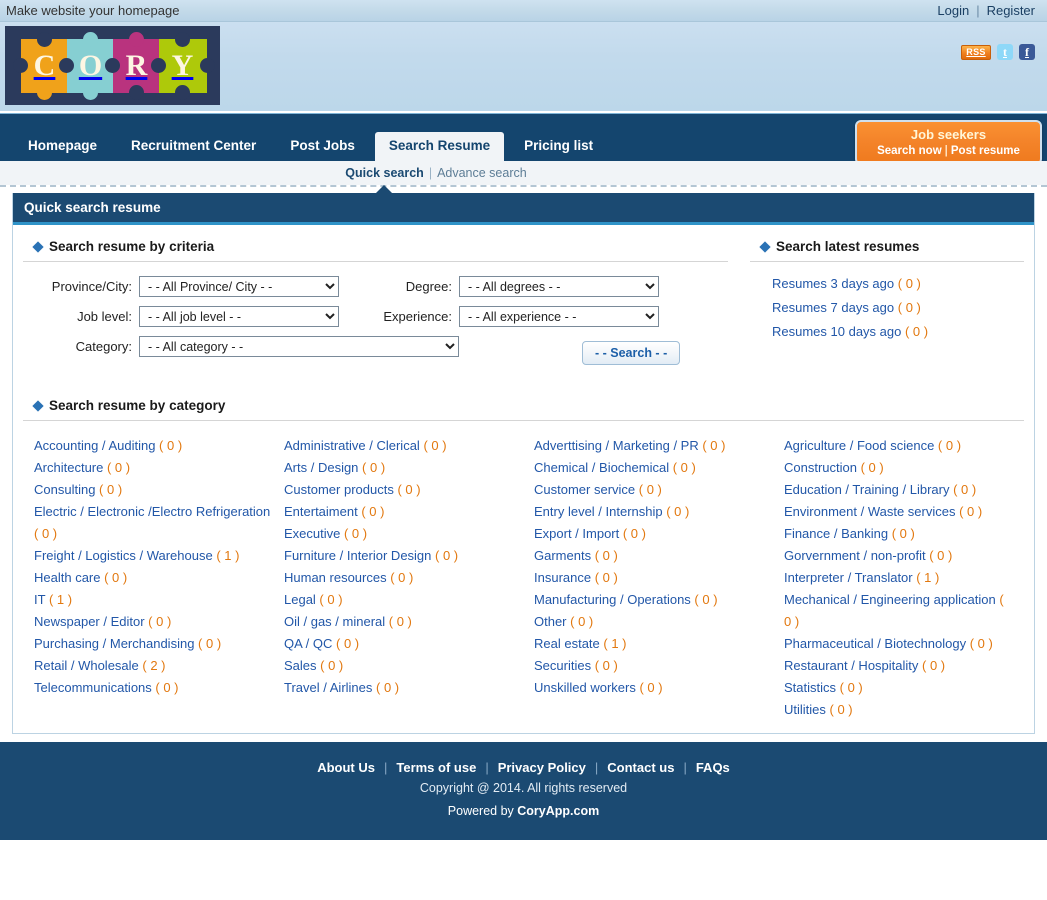 The width and height of the screenshot is (1047, 900). What do you see at coordinates (659, 490) in the screenshot?
I see `category-link: Customer service ( 0 )` at bounding box center [659, 490].